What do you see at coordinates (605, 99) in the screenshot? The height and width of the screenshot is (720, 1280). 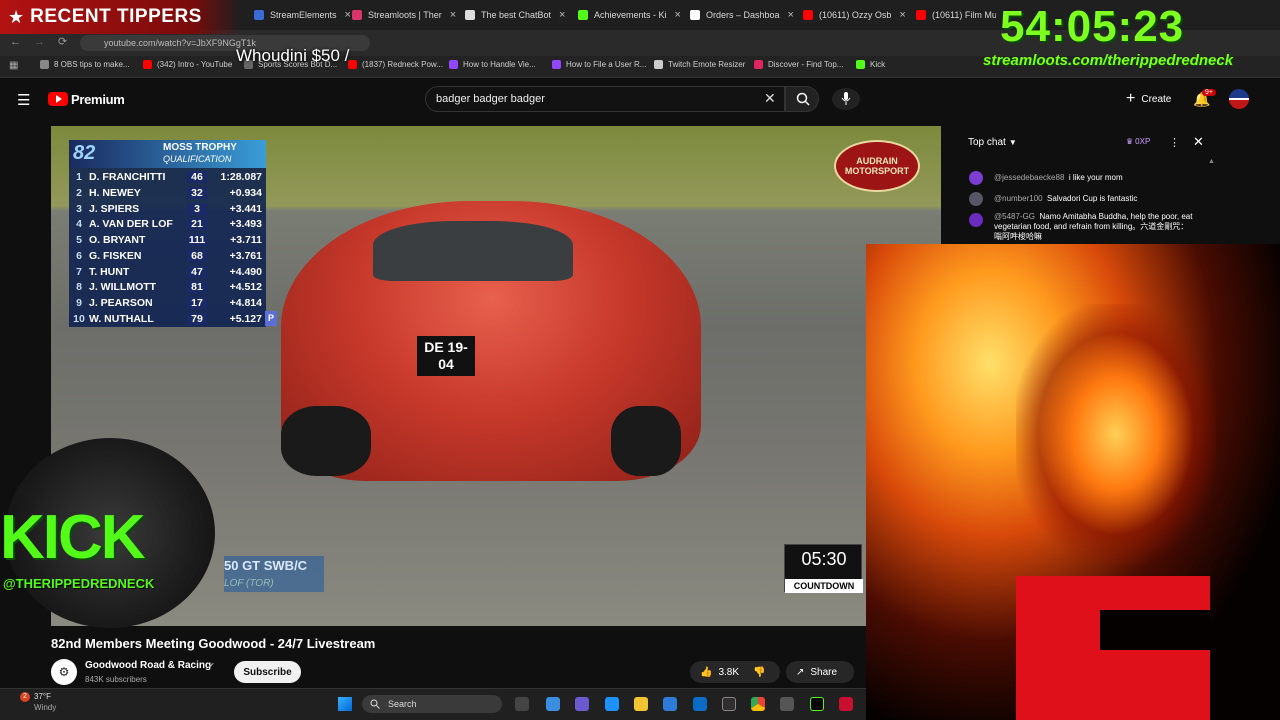 I see `search-input: badger badger badger` at bounding box center [605, 99].